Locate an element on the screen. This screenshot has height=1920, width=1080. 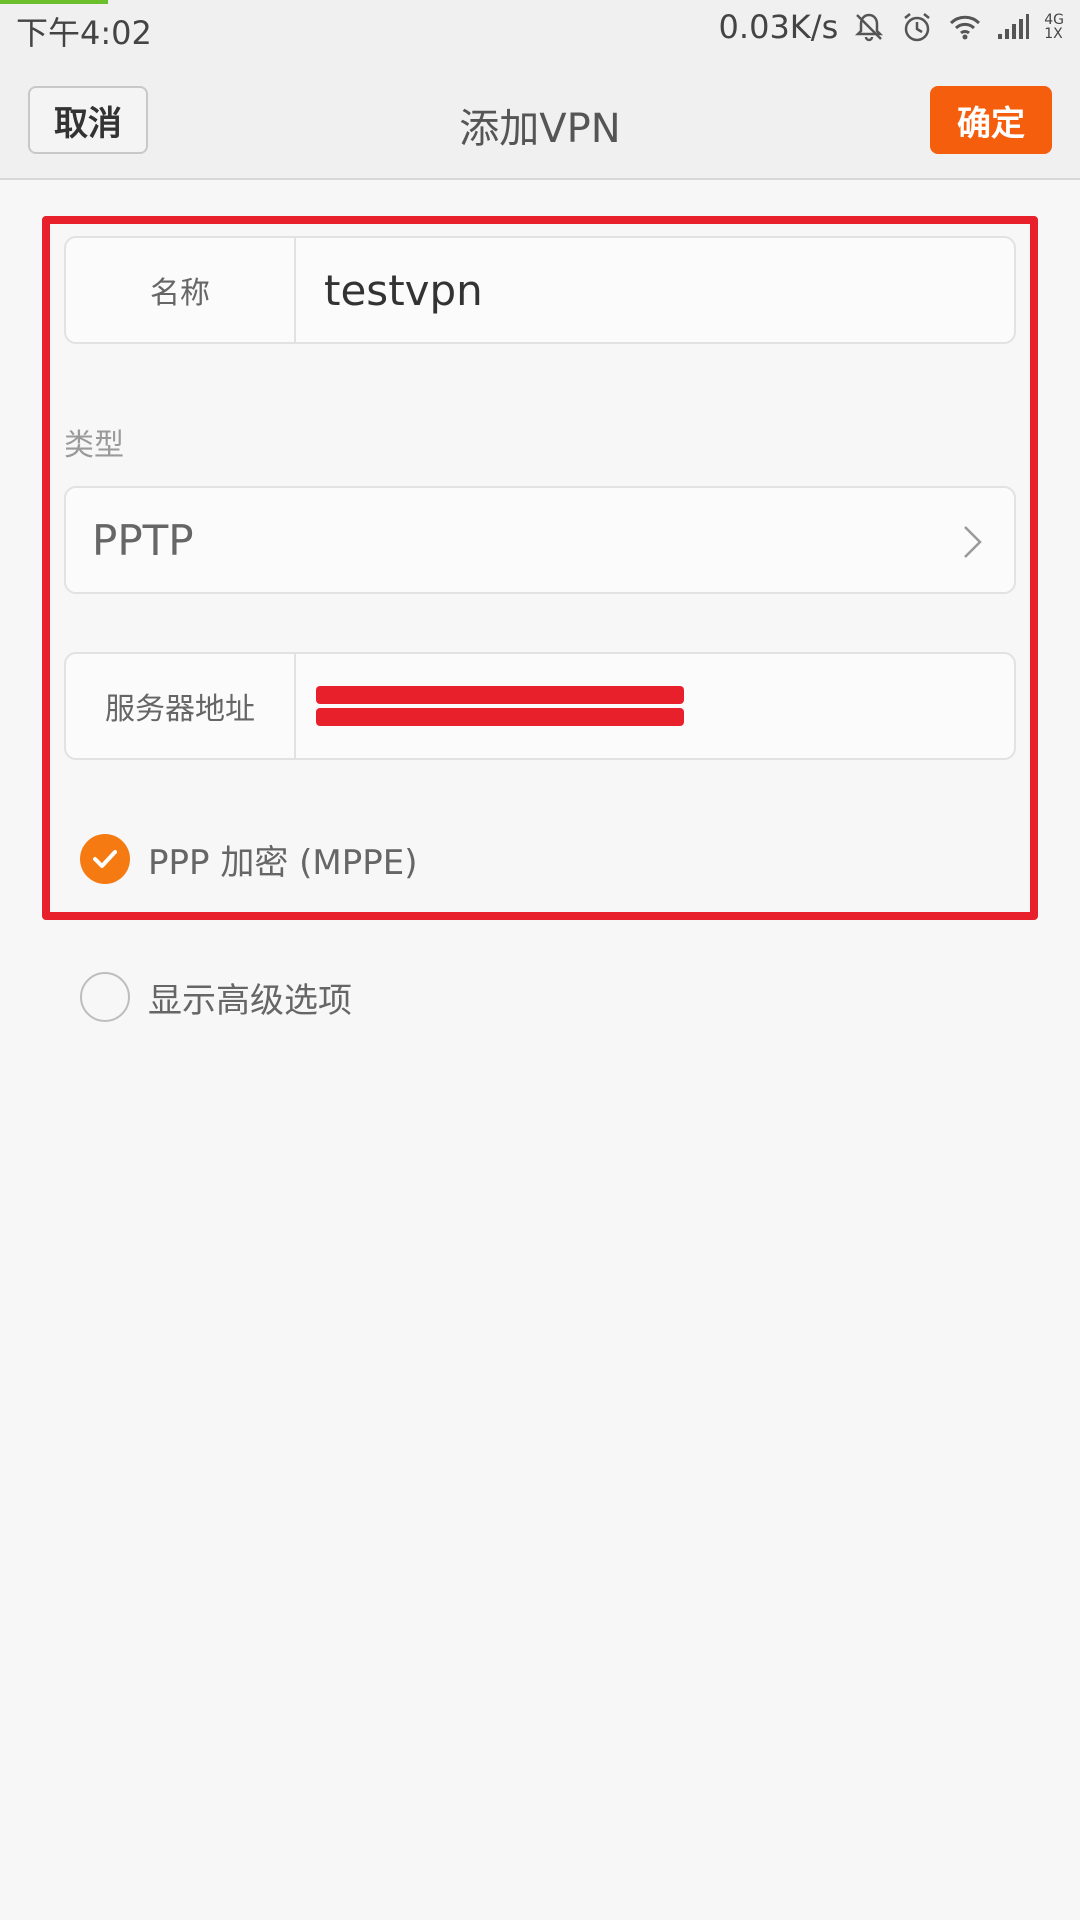
wifi-icon is located at coordinates (965, 27).